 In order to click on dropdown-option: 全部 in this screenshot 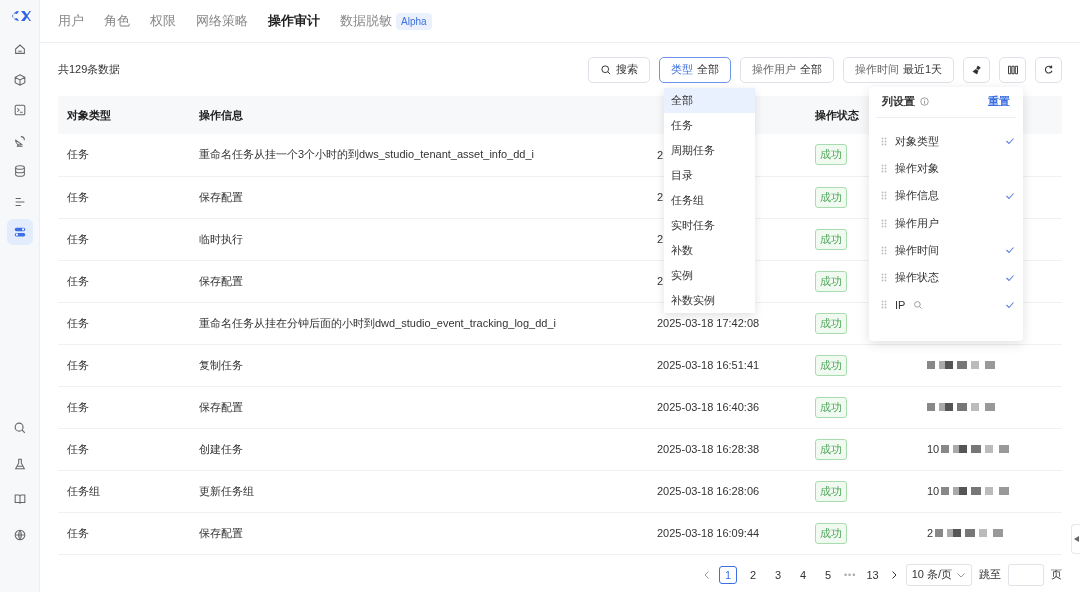, I will do `click(709, 100)`.